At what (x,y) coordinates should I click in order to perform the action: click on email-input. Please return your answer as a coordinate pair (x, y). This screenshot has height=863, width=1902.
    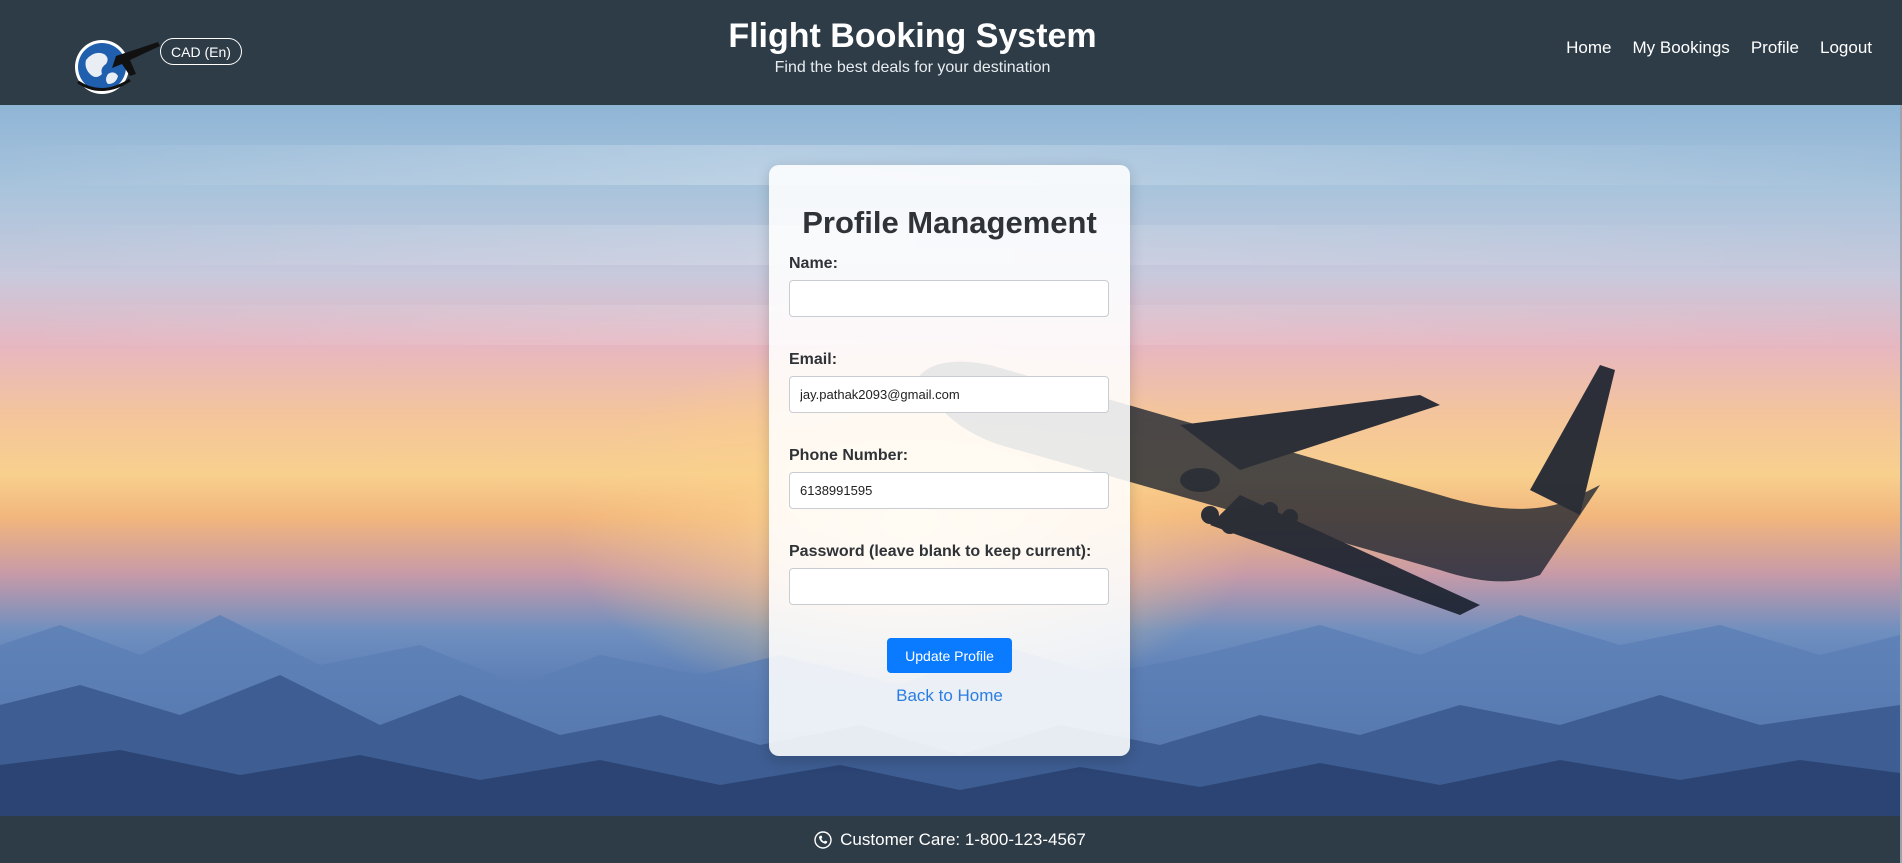
    Looking at the image, I should click on (949, 394).